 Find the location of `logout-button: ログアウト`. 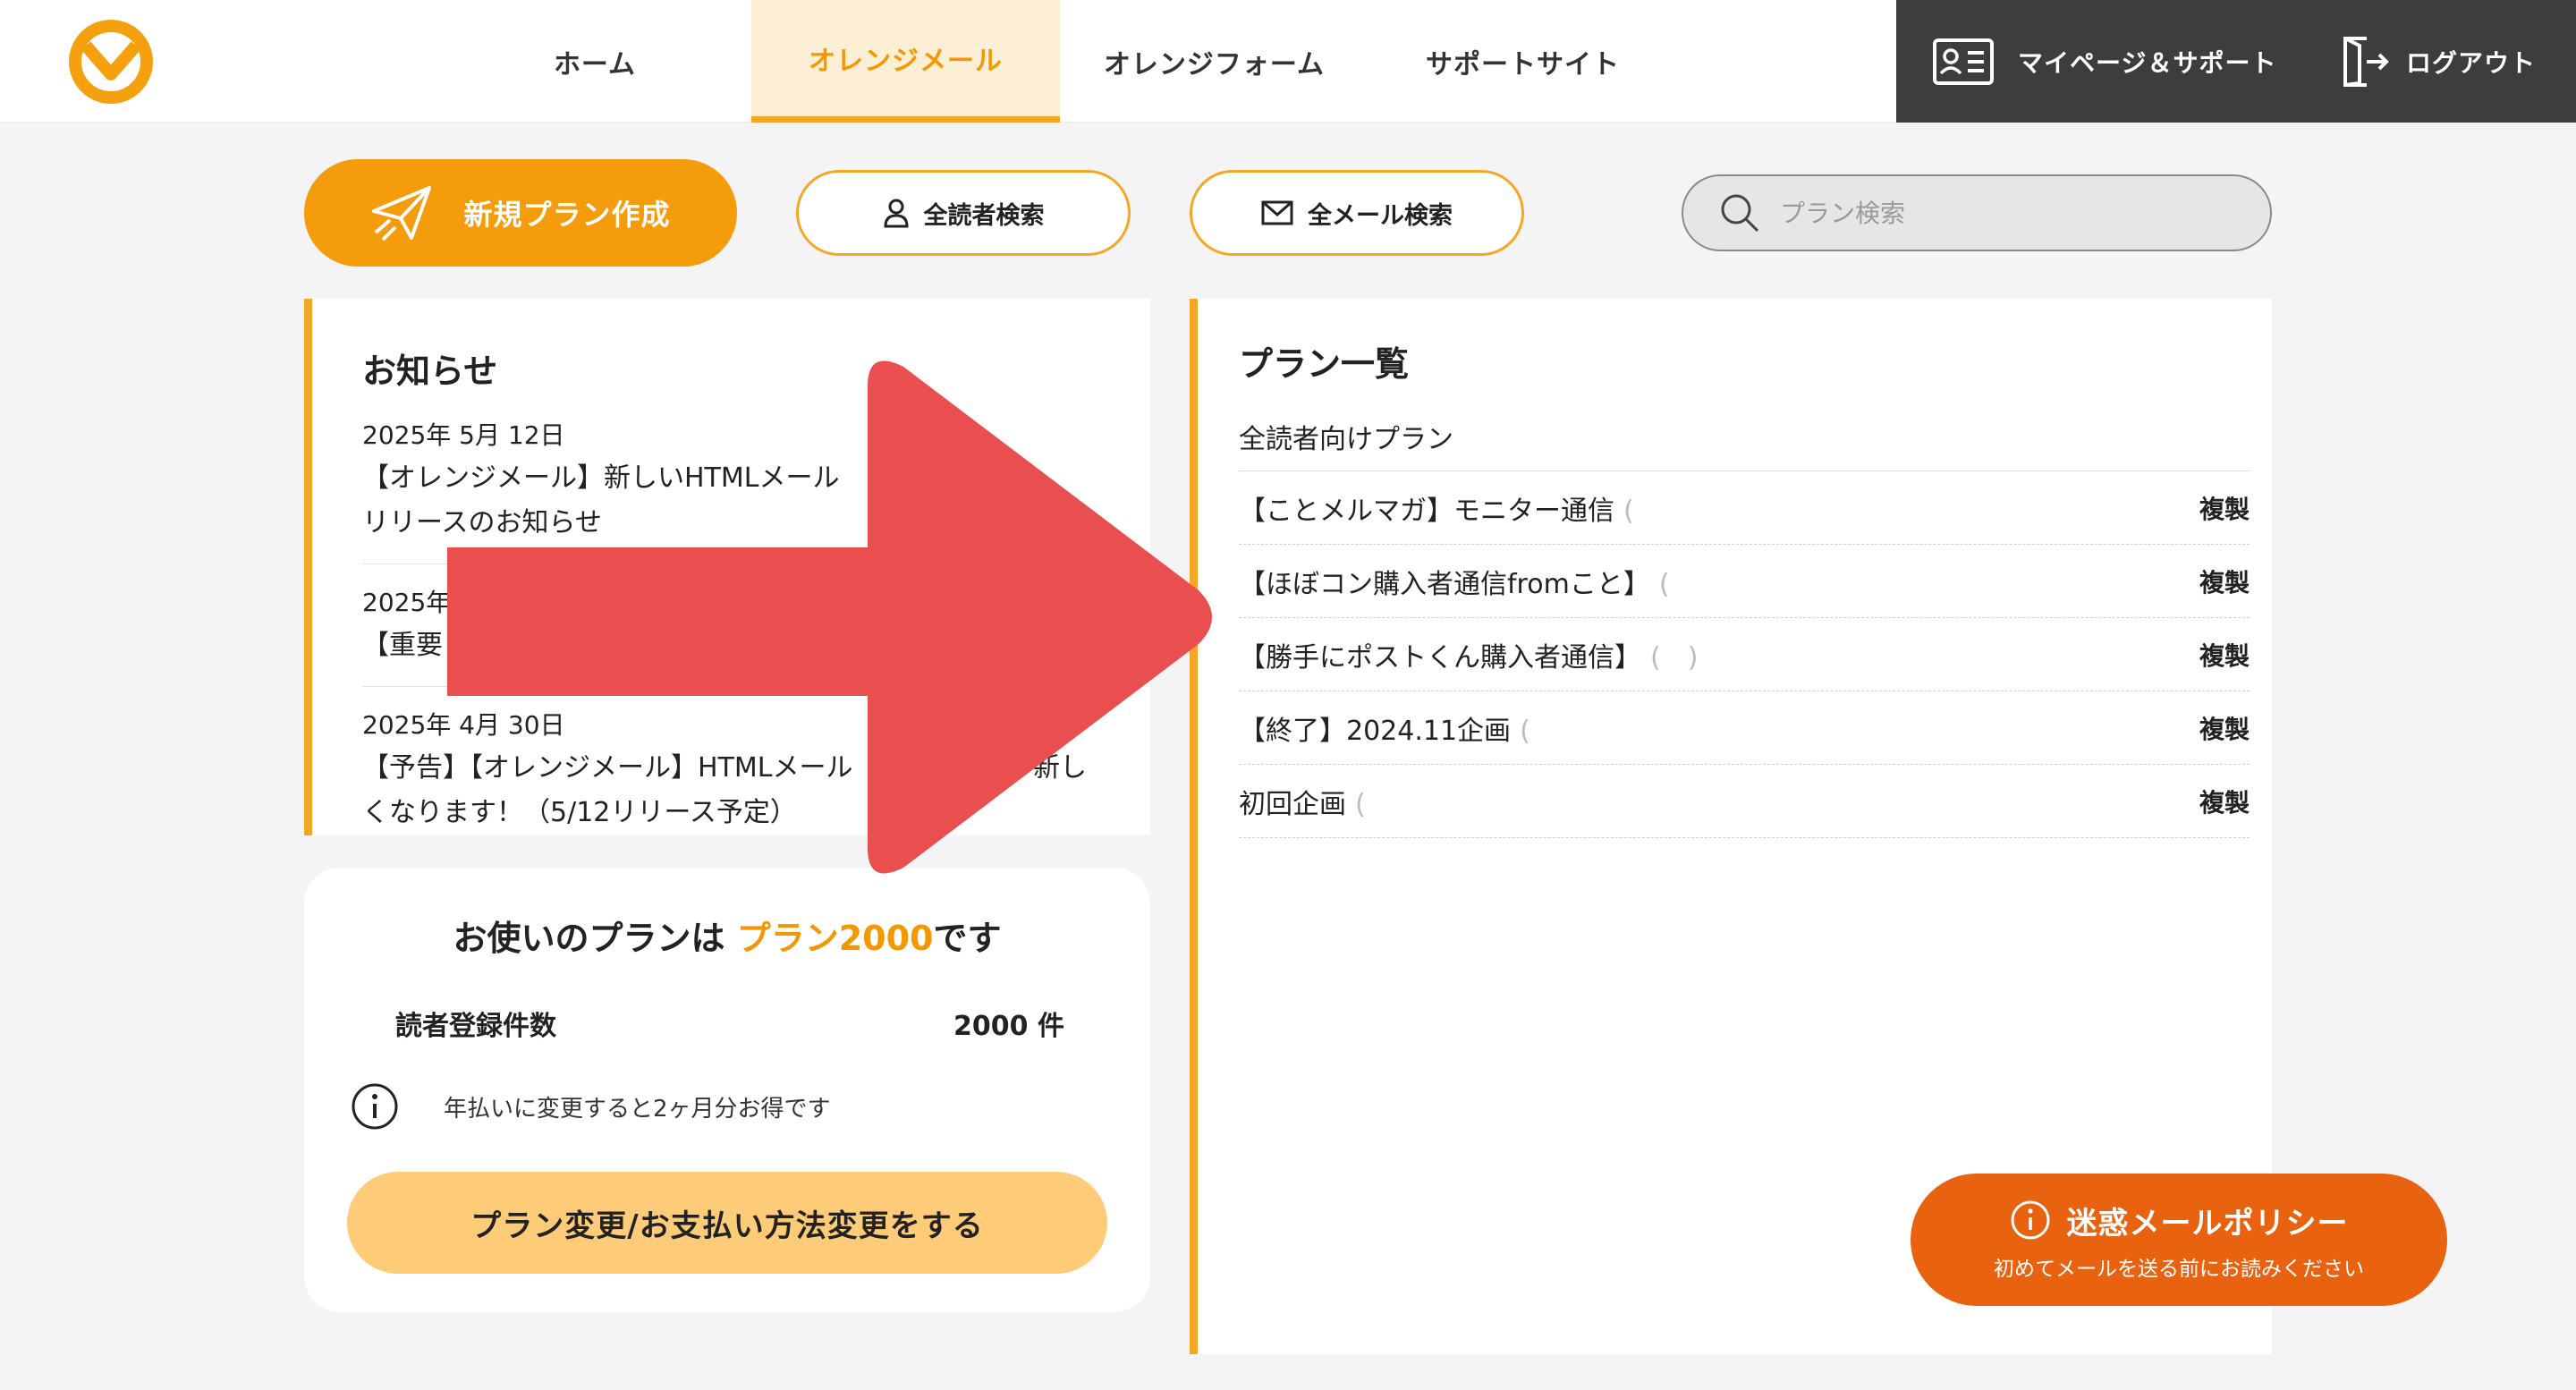

logout-button: ログアウト is located at coordinates (2438, 61).